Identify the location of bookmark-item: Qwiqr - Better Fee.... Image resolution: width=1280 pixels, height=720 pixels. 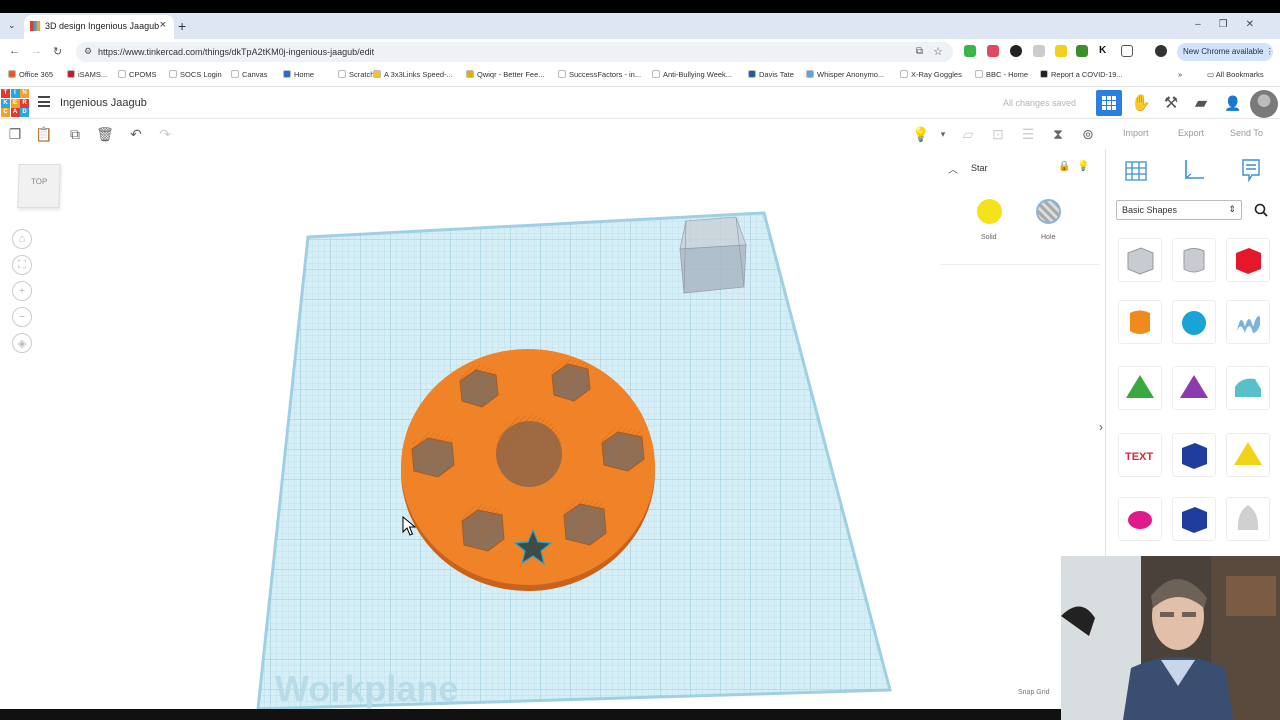
(505, 74).